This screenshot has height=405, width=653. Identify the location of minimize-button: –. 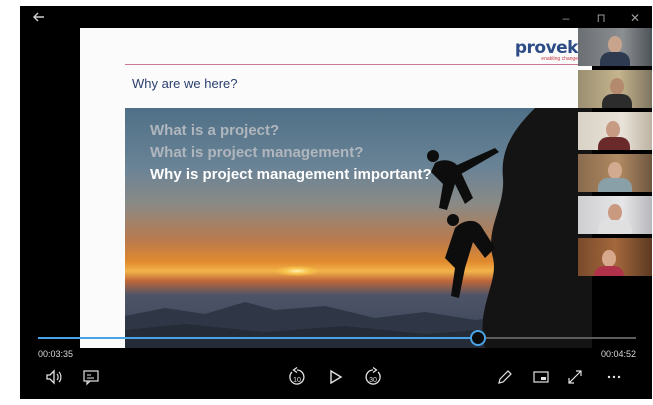
(566, 18).